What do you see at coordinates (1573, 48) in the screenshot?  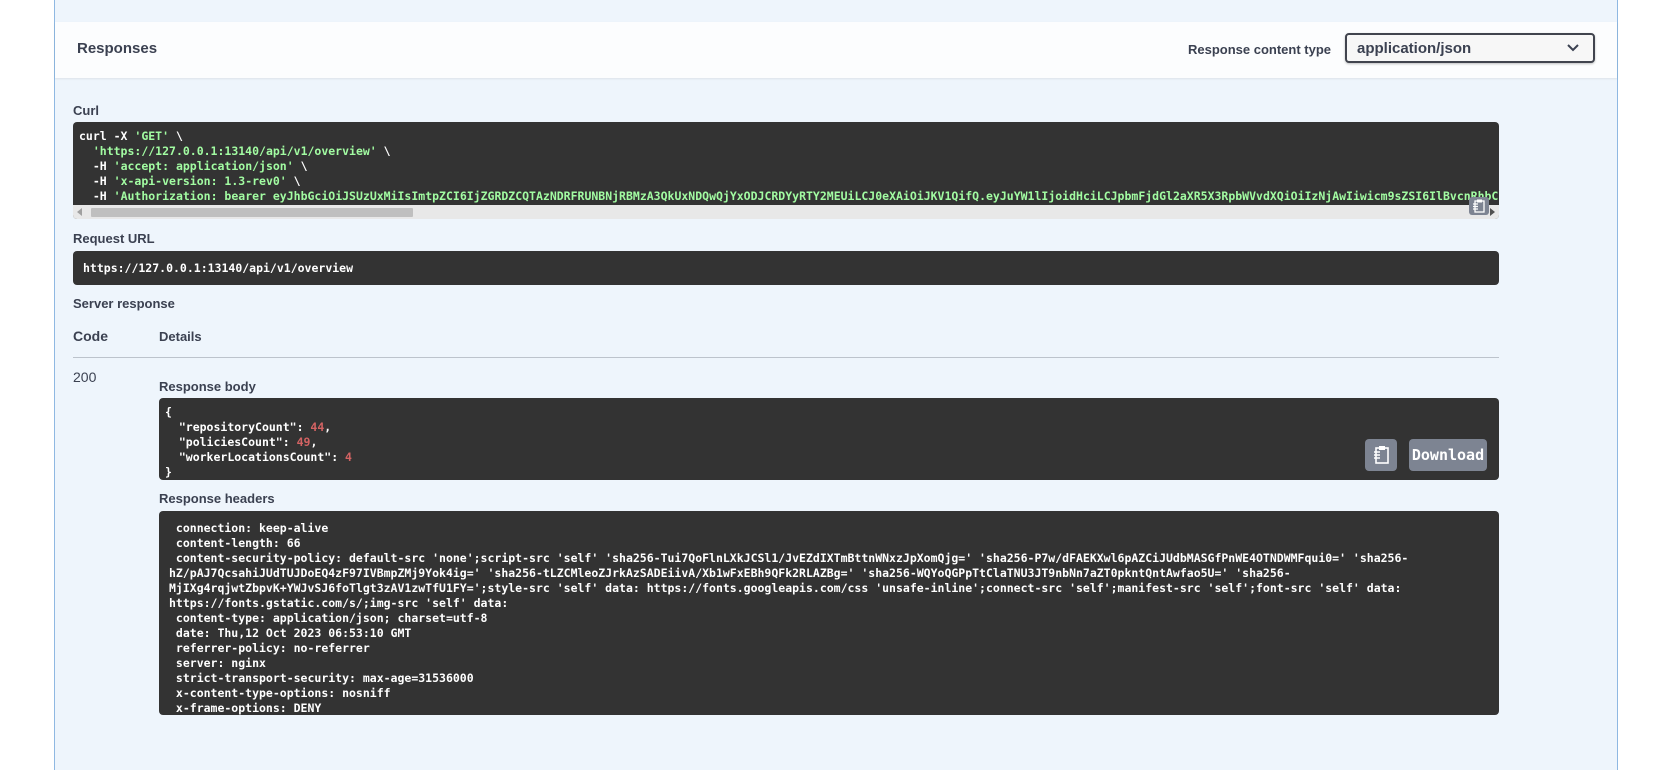 I see `chevron-down-icon` at bounding box center [1573, 48].